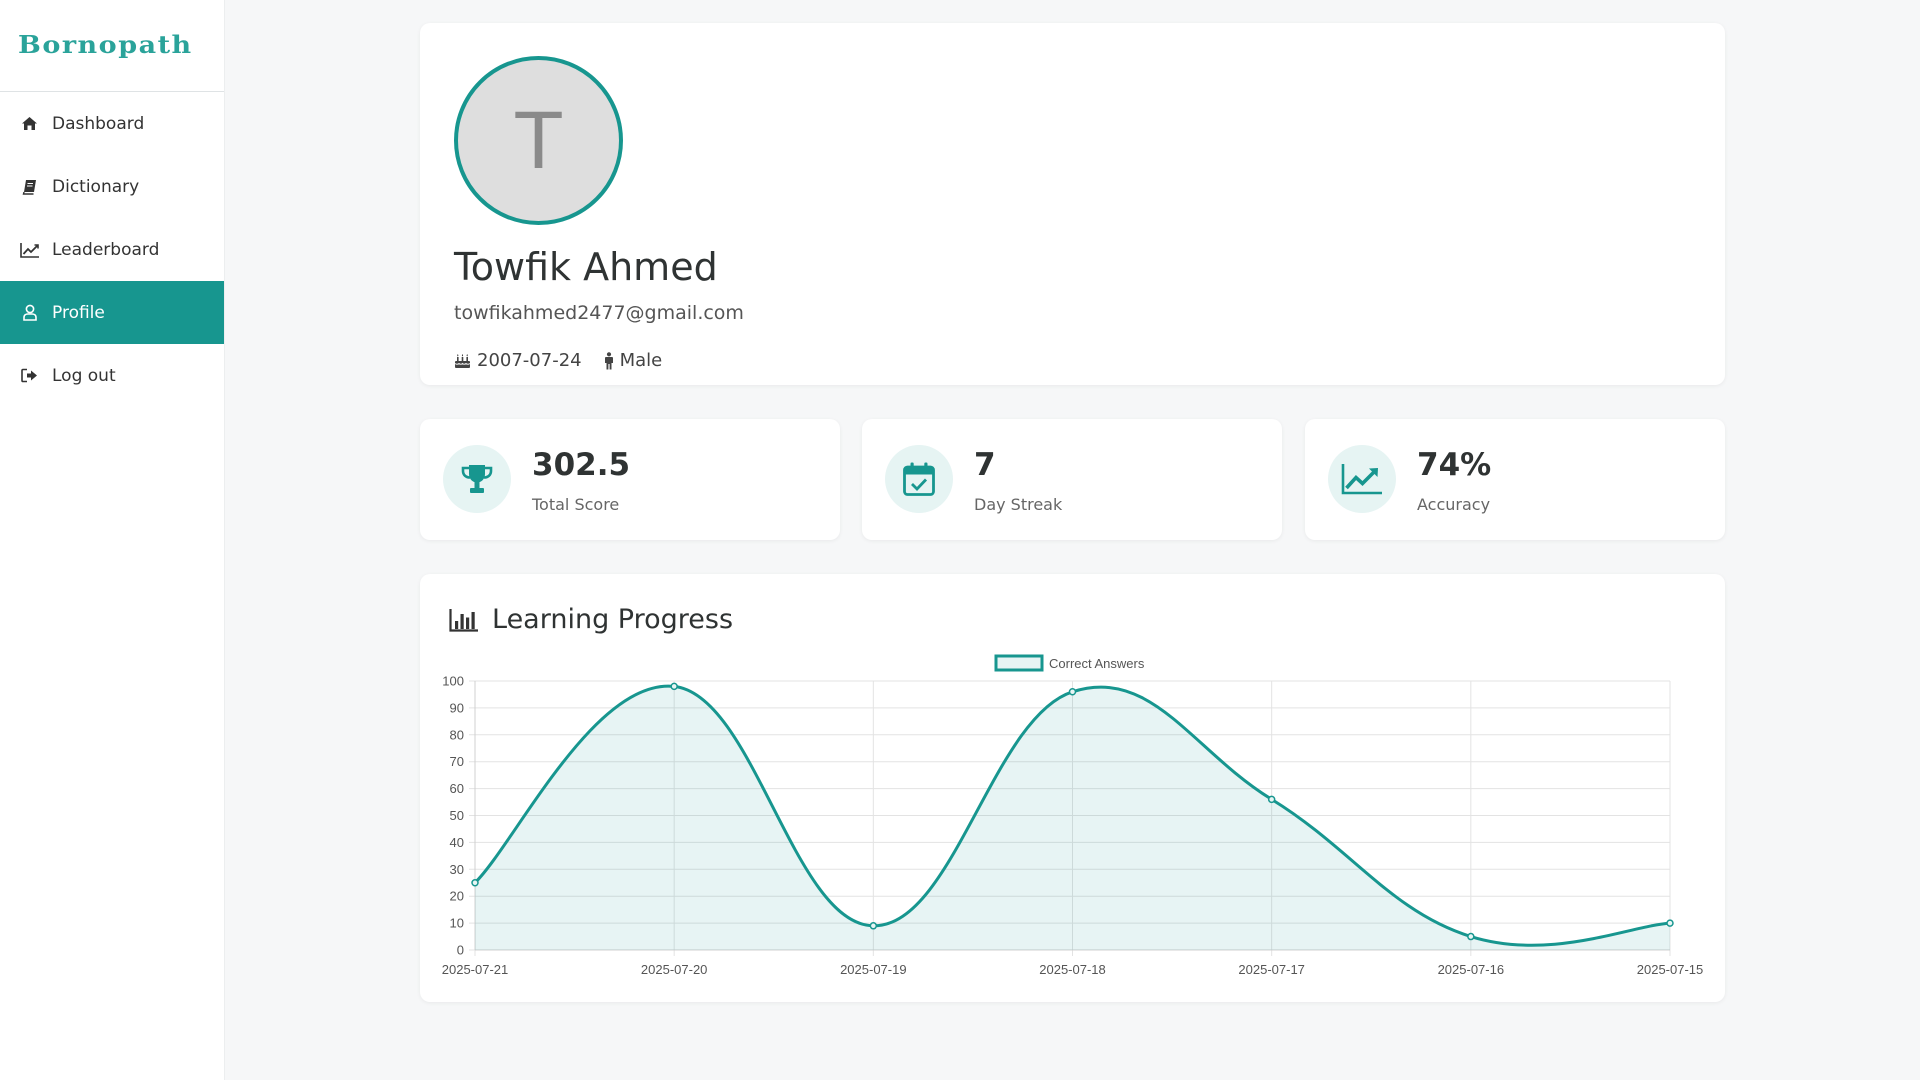  I want to click on profile-email: towfikahmed2477@gmail.com, so click(599, 313).